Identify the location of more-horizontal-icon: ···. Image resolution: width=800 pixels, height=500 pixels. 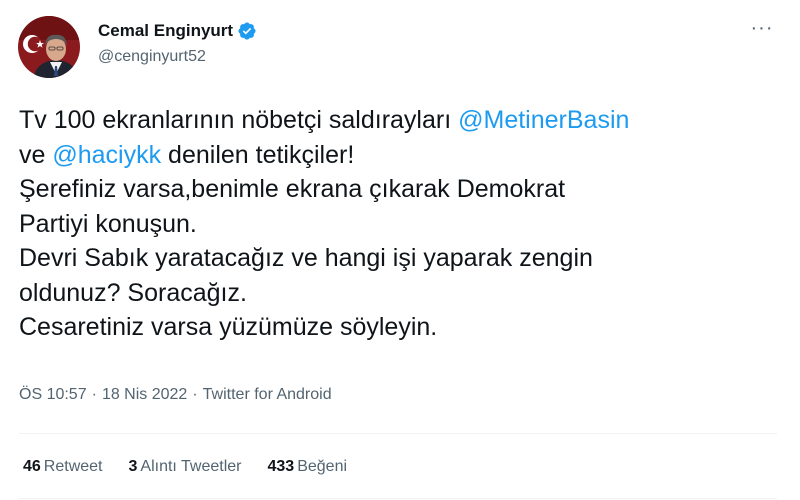
(762, 28).